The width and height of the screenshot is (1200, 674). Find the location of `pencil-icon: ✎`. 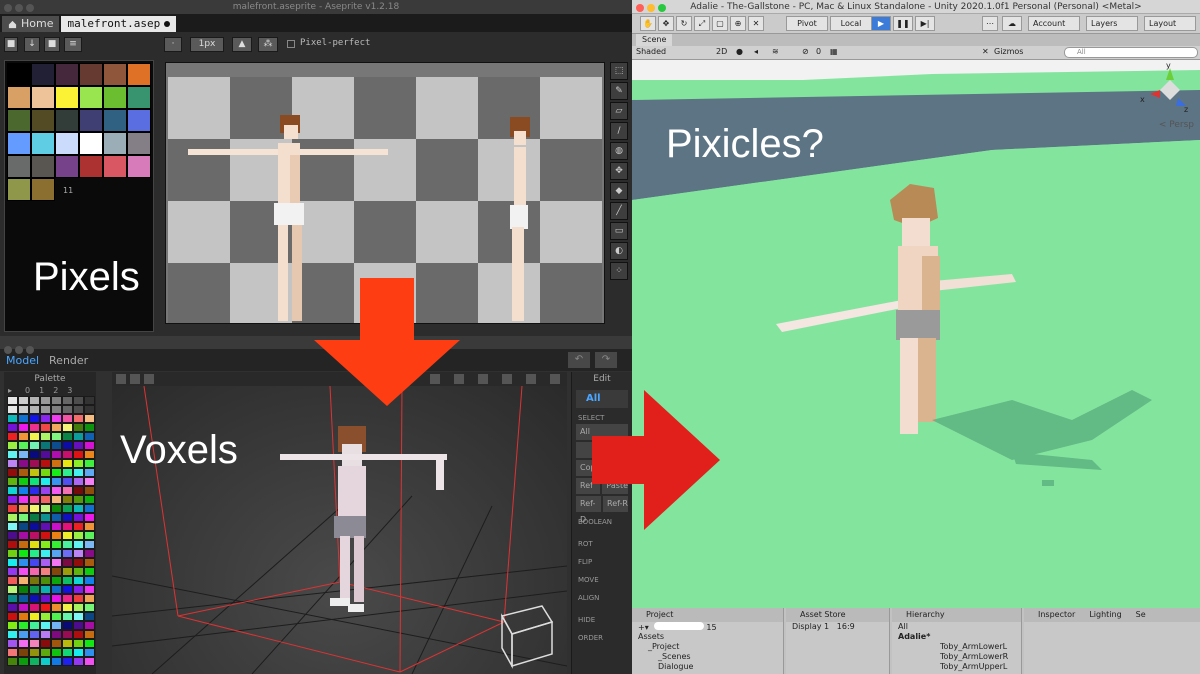

pencil-icon: ✎ is located at coordinates (619, 91).